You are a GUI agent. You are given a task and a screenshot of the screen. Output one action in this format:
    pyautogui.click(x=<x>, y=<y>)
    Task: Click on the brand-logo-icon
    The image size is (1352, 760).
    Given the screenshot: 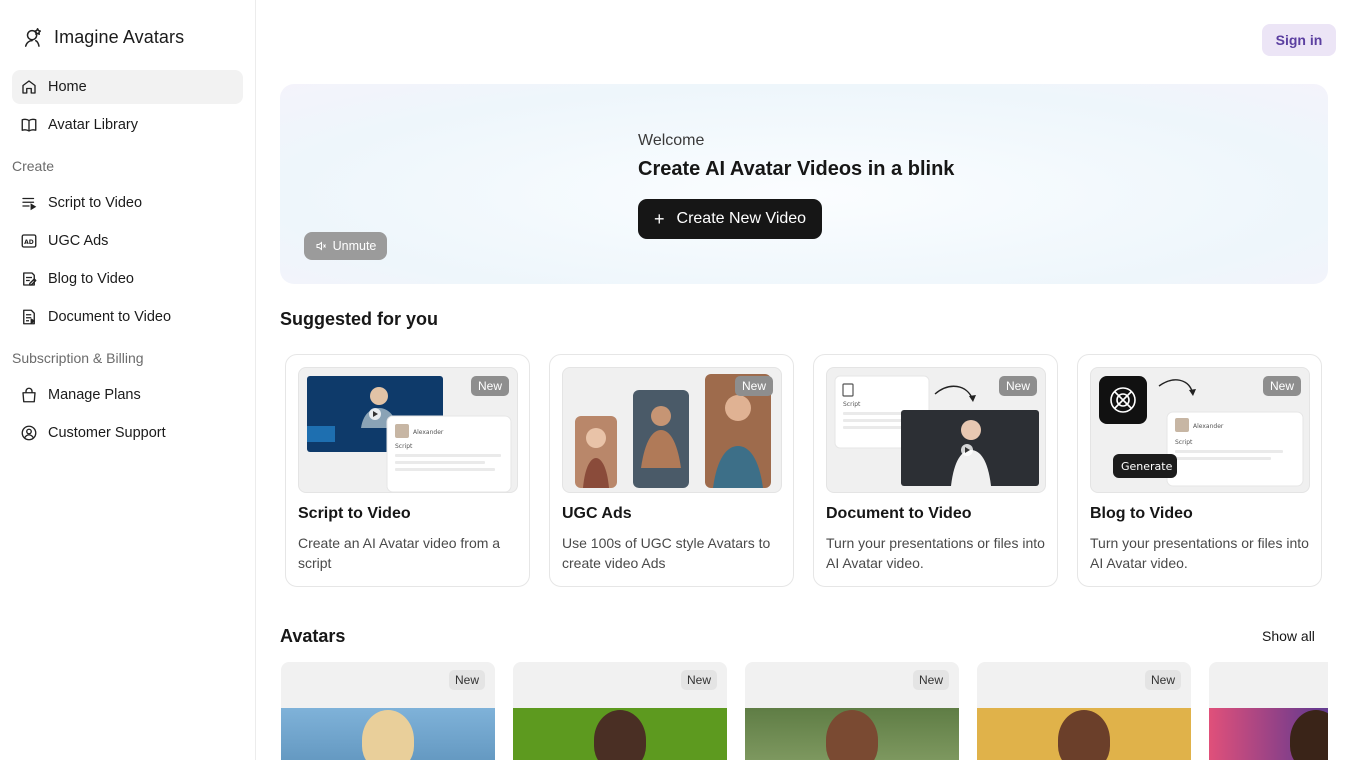 What is the action you would take?
    pyautogui.click(x=33, y=37)
    